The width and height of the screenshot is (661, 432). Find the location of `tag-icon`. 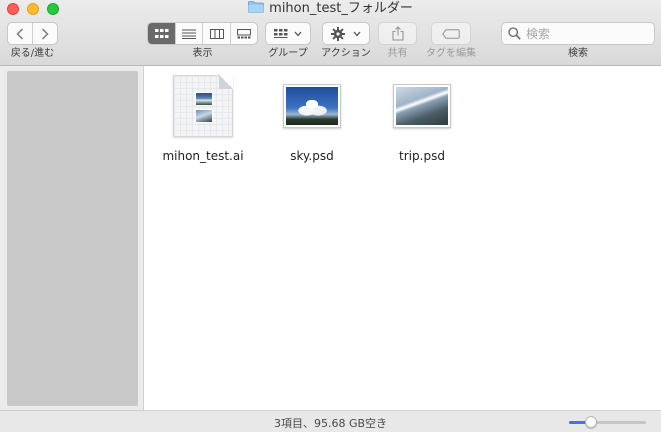

tag-icon is located at coordinates (451, 33).